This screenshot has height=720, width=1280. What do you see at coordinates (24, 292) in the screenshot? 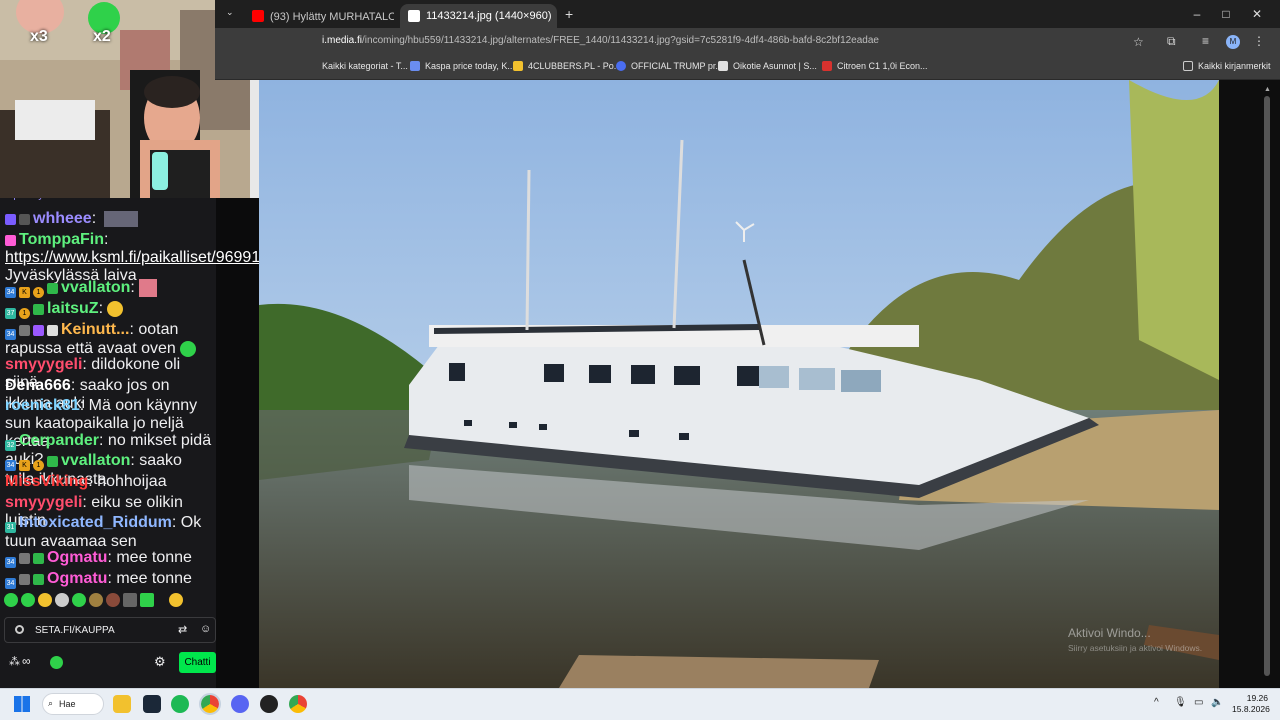
I see `badge-icon: K` at bounding box center [24, 292].